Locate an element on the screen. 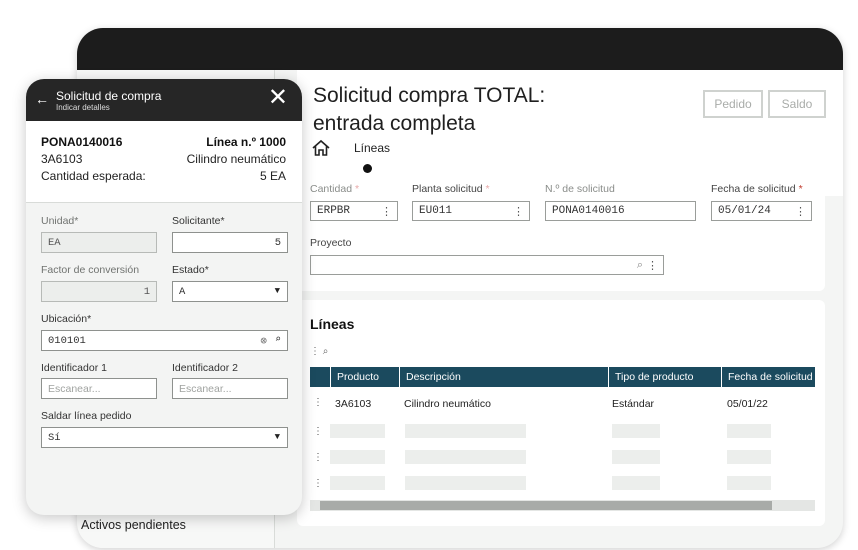 The image size is (858, 550). page-title-line-1: Solicitud compra TOTAL: is located at coordinates (429, 95).